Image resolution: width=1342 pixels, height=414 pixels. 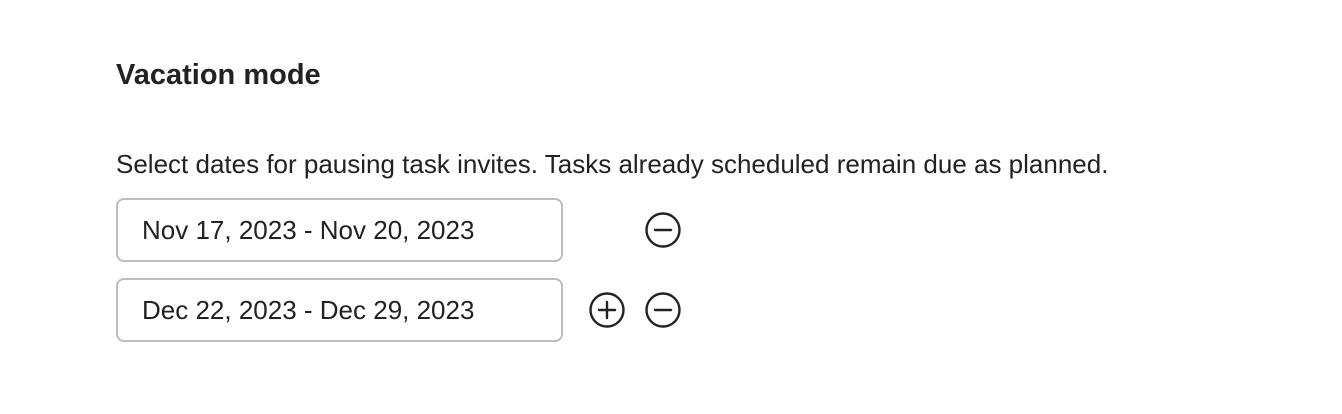 I want to click on add-range-button, so click(x=607, y=310).